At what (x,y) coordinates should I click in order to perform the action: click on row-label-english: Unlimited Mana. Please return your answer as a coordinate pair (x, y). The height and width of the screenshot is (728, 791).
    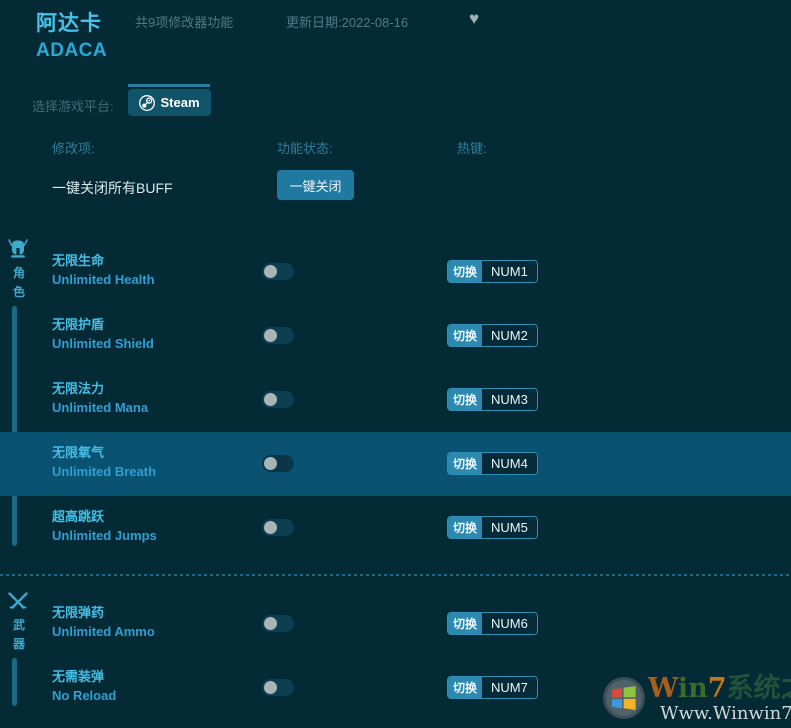
    Looking at the image, I should click on (100, 407).